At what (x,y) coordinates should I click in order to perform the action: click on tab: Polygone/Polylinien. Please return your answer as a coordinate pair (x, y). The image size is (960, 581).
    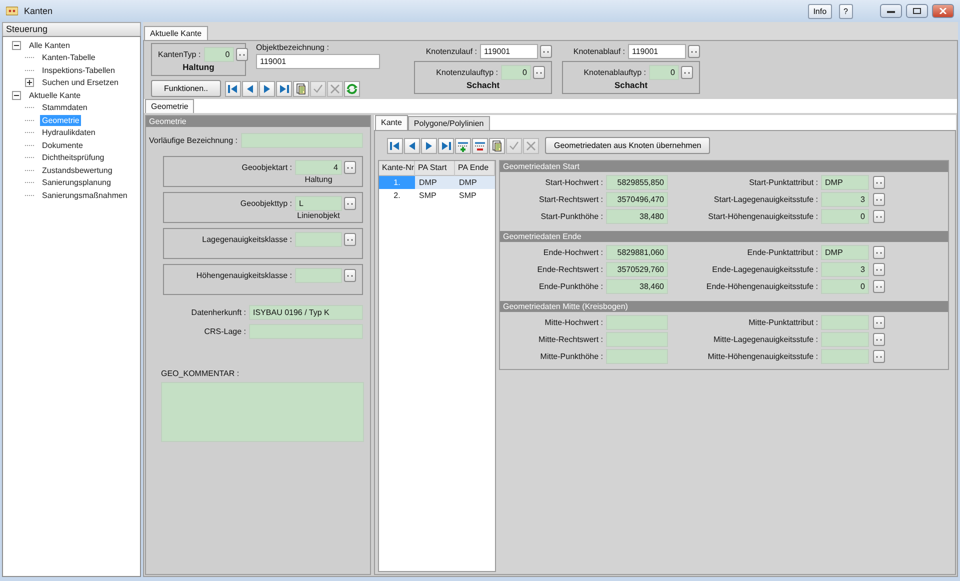
    Looking at the image, I should click on (449, 123).